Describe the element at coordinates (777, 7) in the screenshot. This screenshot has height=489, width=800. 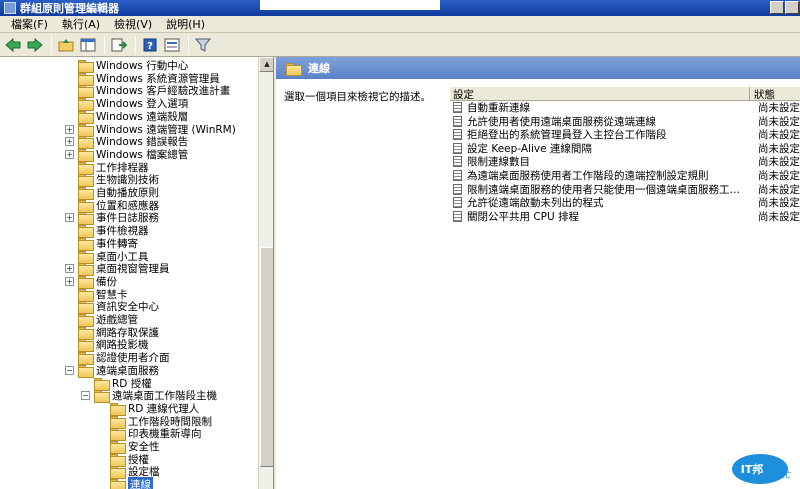
I see `maximize-button` at that location.